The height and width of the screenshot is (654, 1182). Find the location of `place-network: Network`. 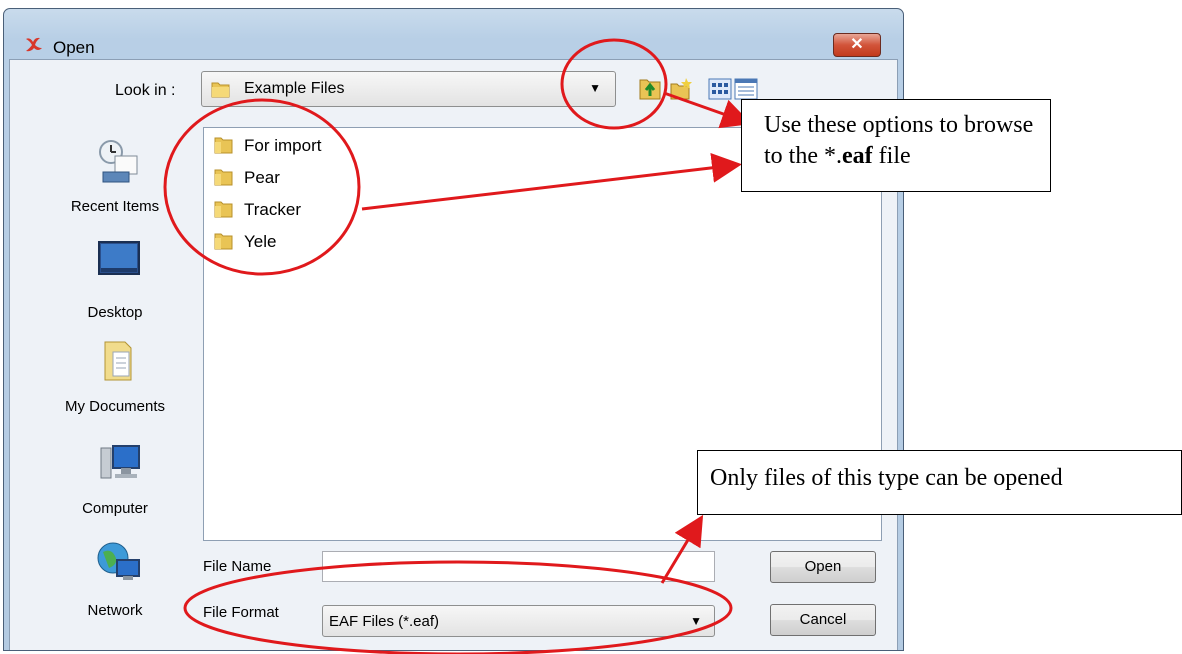

place-network: Network is located at coordinates (115, 578).